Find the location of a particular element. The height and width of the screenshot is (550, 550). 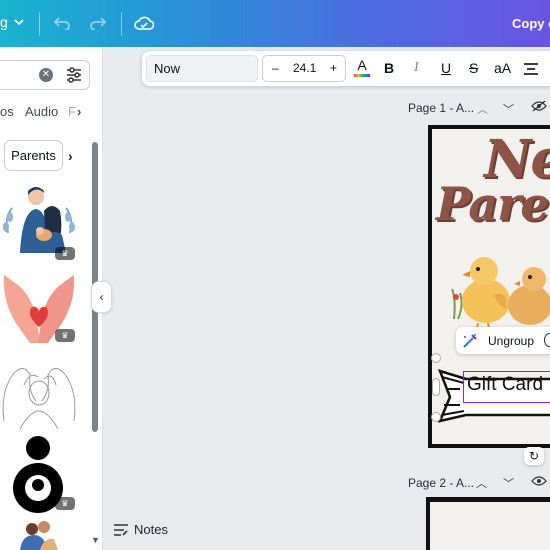

more-options-icon is located at coordinates (547, 340).